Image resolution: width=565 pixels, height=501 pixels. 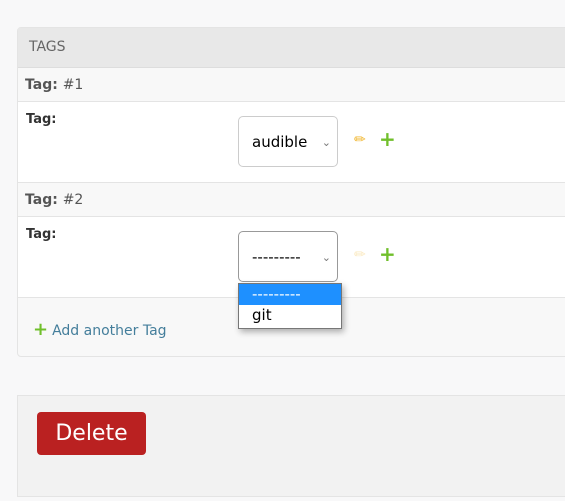 I want to click on plus-icon: +, so click(x=41, y=329).